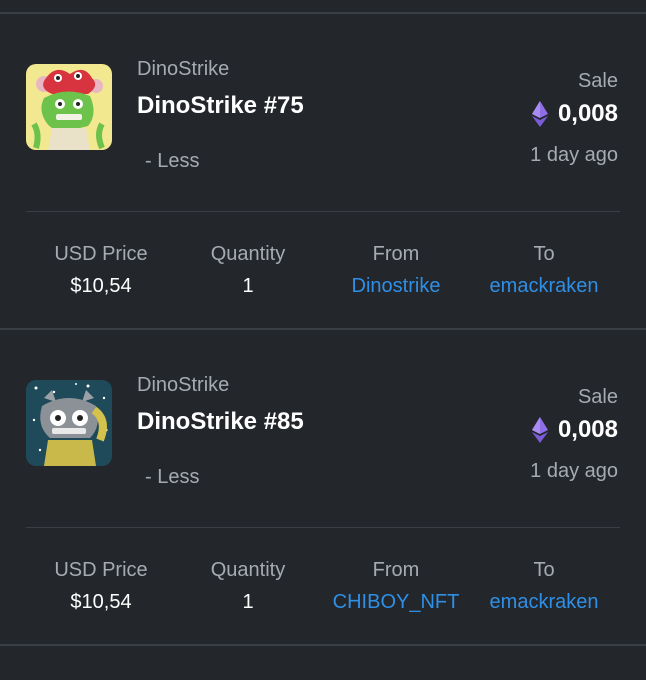 The width and height of the screenshot is (646, 680). What do you see at coordinates (220, 422) in the screenshot?
I see `item-name: DinoStrike #85` at bounding box center [220, 422].